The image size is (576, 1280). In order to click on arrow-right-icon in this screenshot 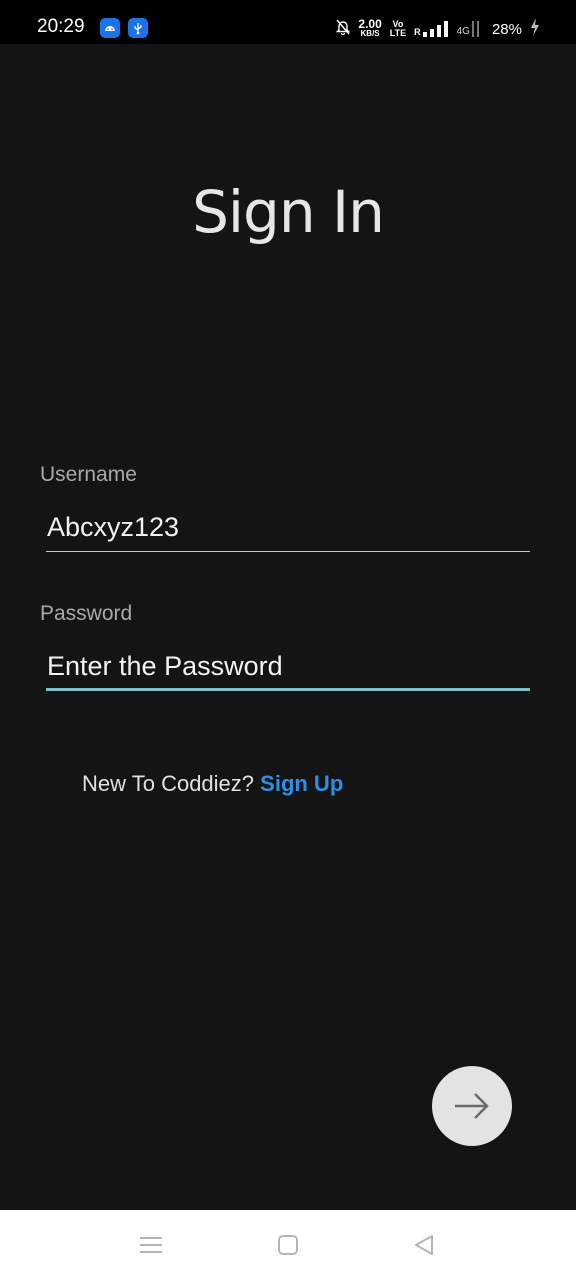, I will do `click(472, 1106)`.